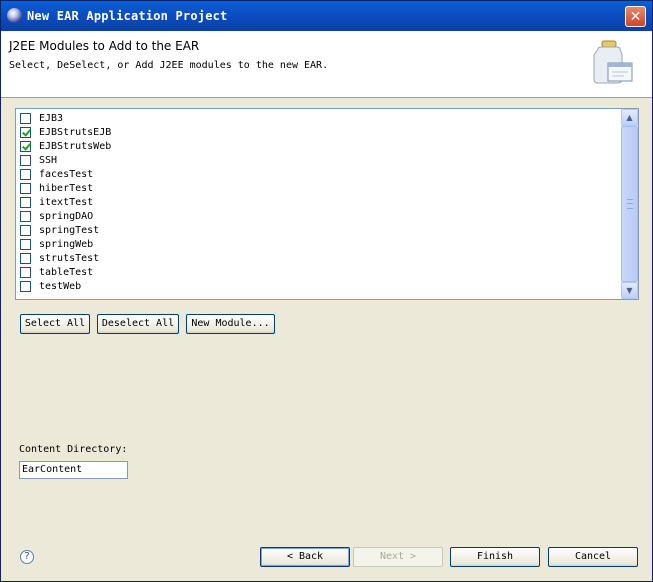  What do you see at coordinates (66, 244) in the screenshot?
I see `module-label: springWeb` at bounding box center [66, 244].